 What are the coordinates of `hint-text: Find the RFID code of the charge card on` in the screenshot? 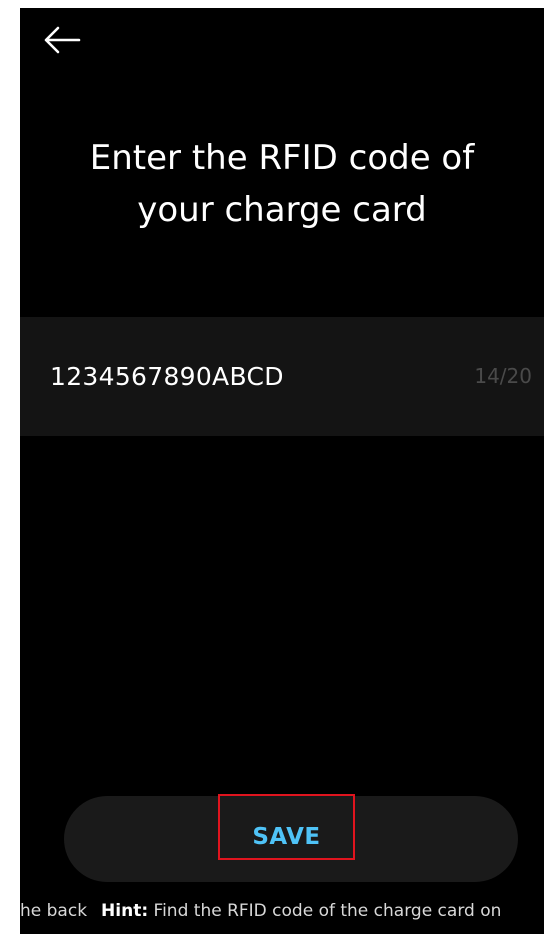 It's located at (325, 911).